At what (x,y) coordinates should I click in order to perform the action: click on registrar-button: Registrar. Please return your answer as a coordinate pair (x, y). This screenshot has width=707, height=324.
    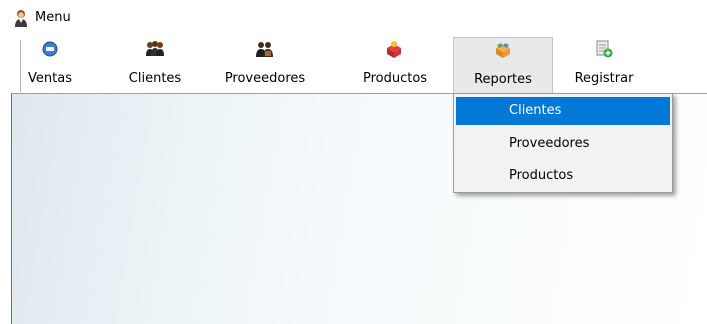
    Looking at the image, I should click on (604, 65).